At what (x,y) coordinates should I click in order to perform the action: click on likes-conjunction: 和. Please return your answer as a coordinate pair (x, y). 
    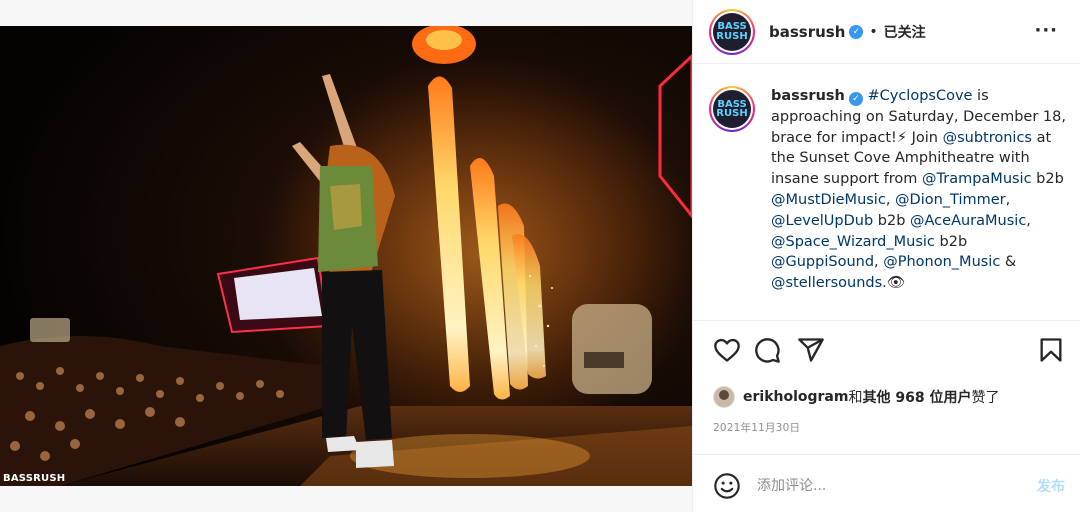
    Looking at the image, I should click on (855, 398).